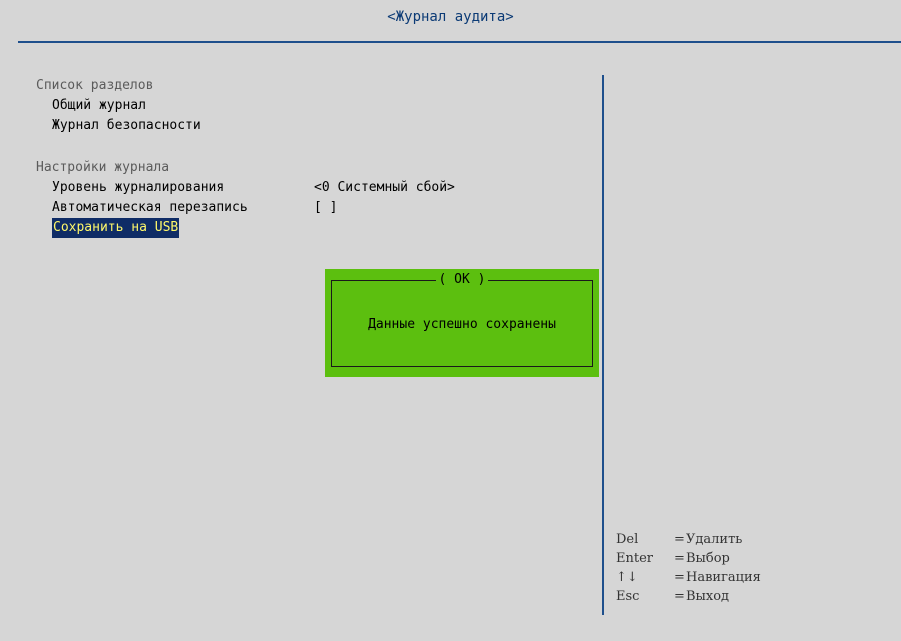 This screenshot has width=901, height=641. What do you see at coordinates (116, 228) in the screenshot?
I see `save-to-usb-label: Сохранить на USB` at bounding box center [116, 228].